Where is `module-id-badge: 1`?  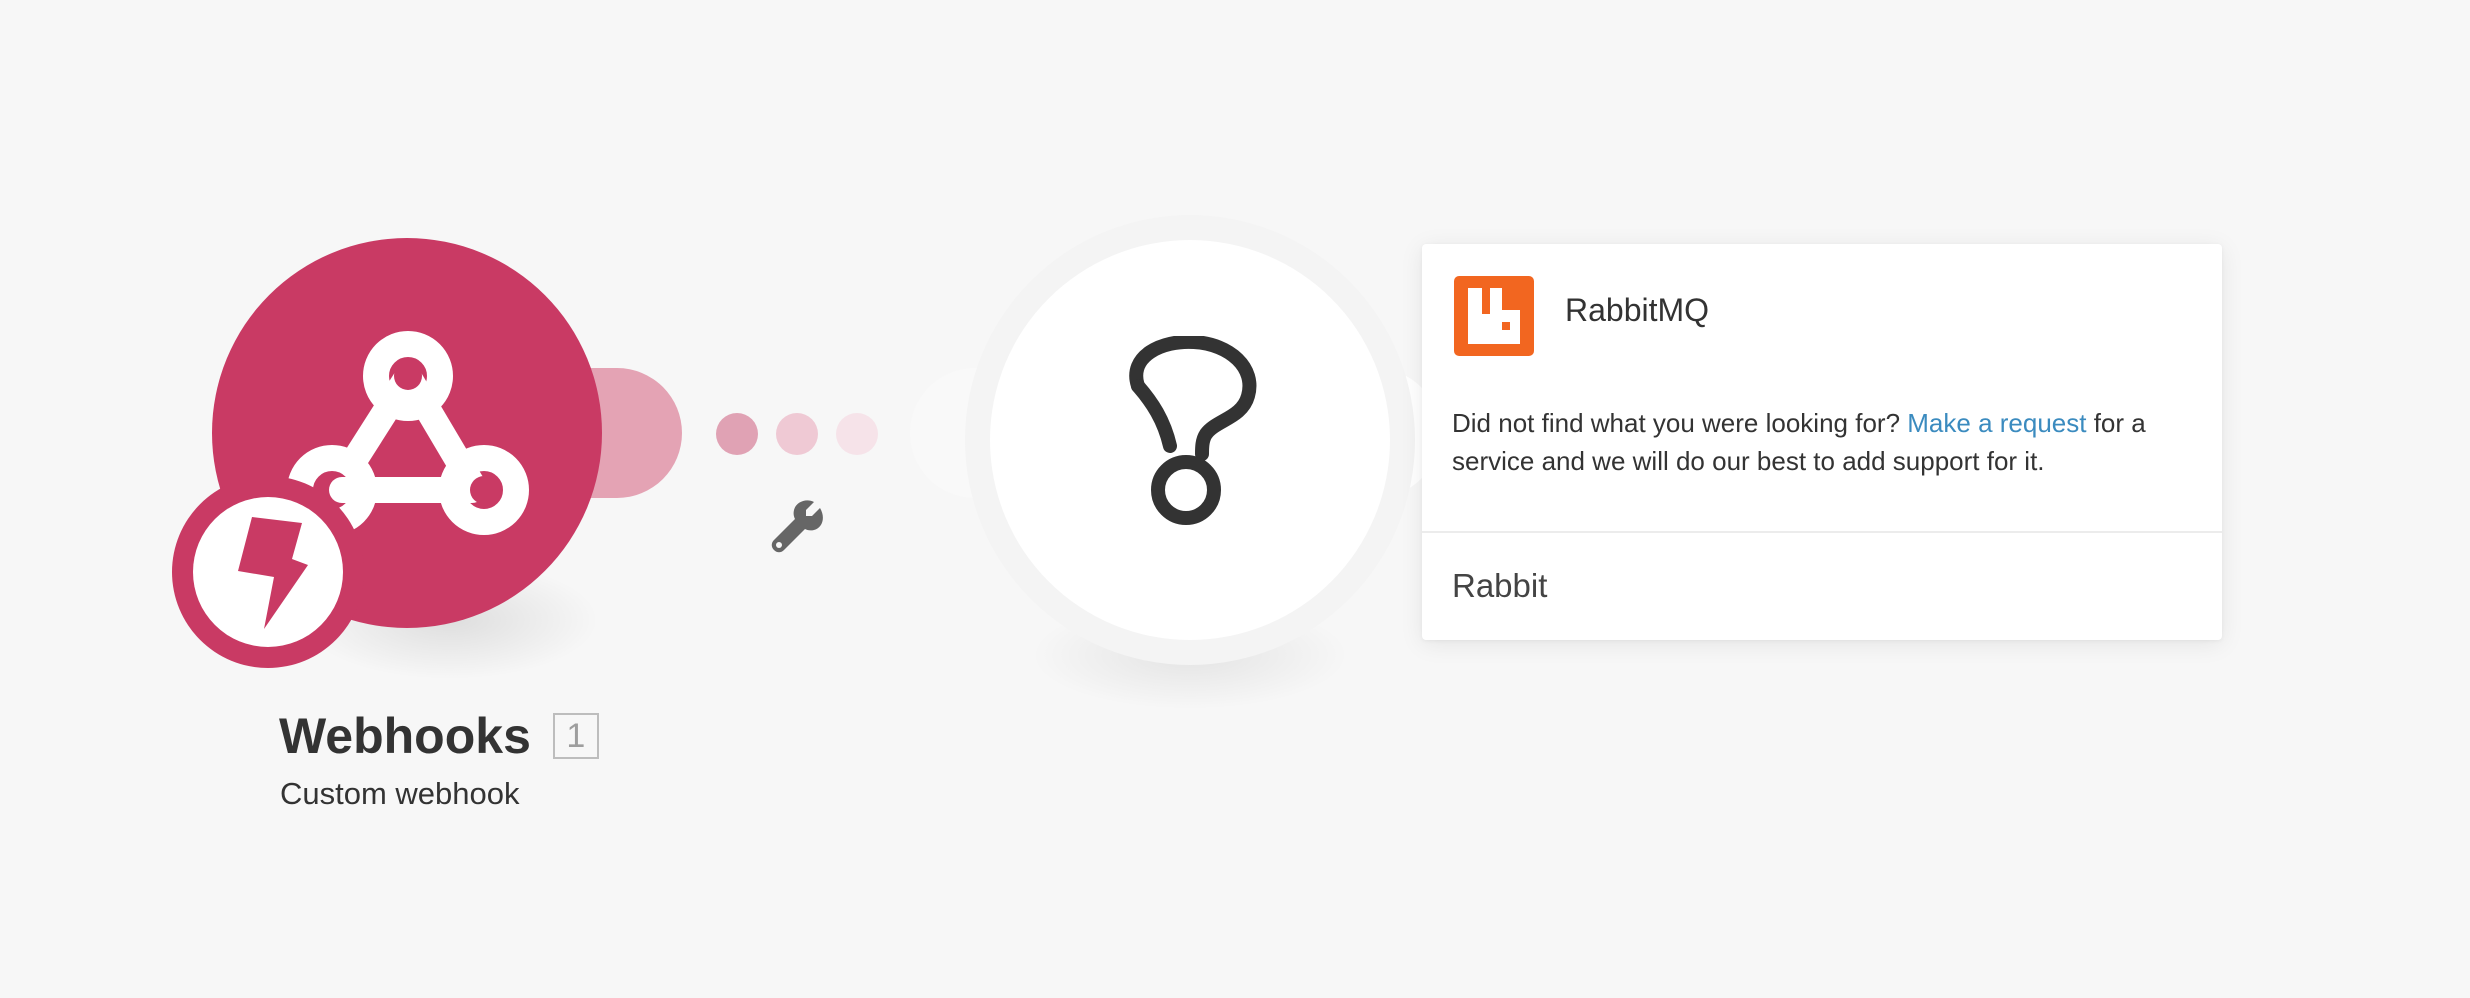 module-id-badge: 1 is located at coordinates (575, 736).